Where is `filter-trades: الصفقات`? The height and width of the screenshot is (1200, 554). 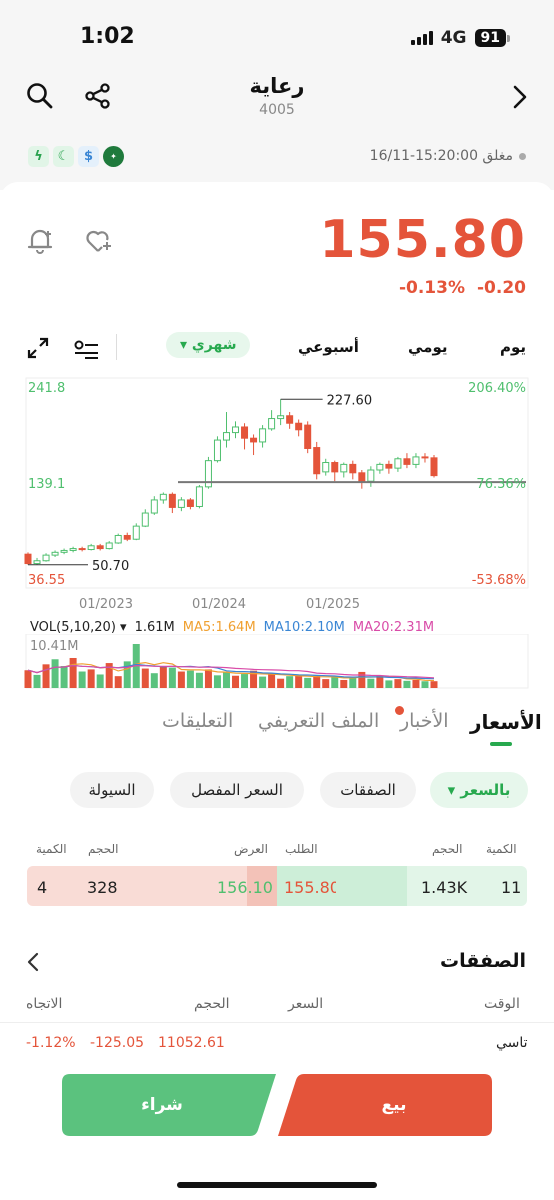
filter-trades: الصفقات is located at coordinates (368, 790).